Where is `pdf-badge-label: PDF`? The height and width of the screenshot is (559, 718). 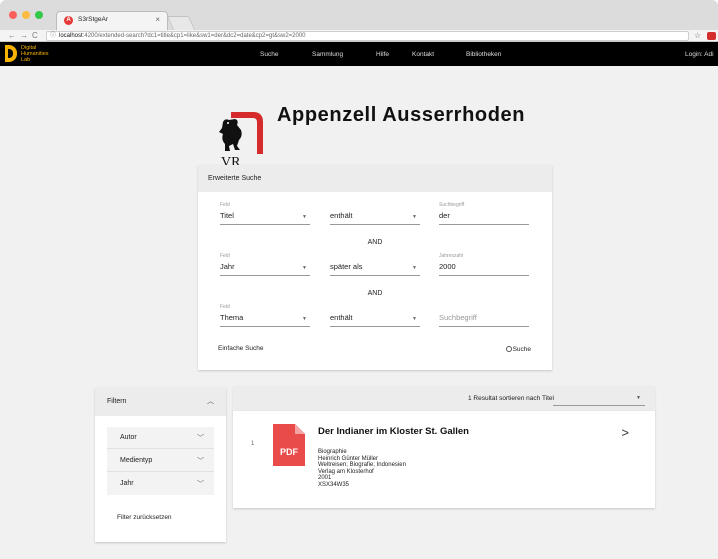
pdf-badge-label: PDF is located at coordinates (289, 452).